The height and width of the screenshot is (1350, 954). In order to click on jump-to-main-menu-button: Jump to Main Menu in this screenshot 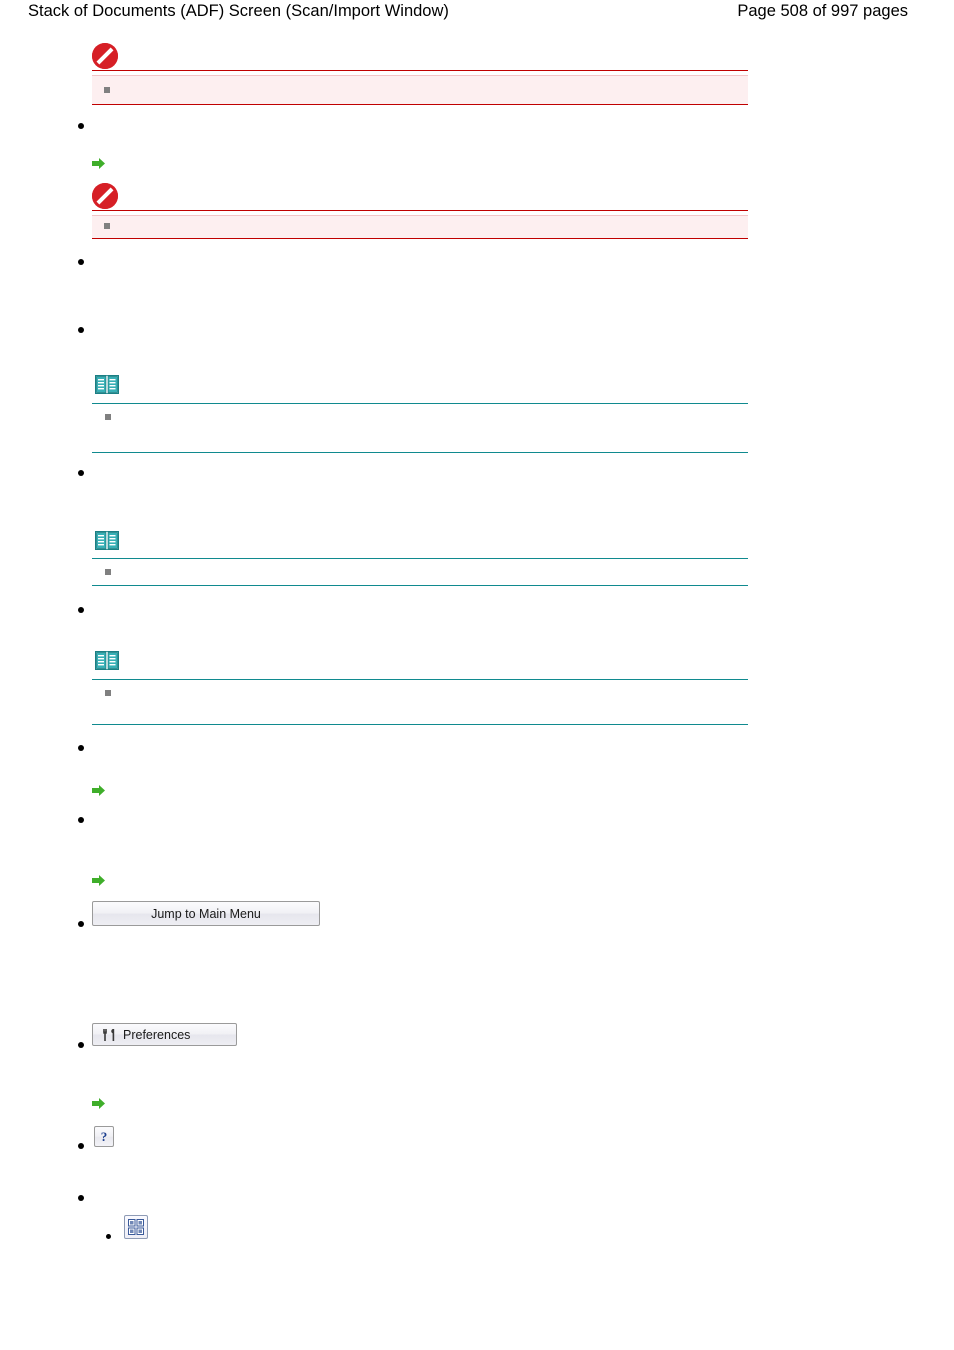, I will do `click(206, 913)`.